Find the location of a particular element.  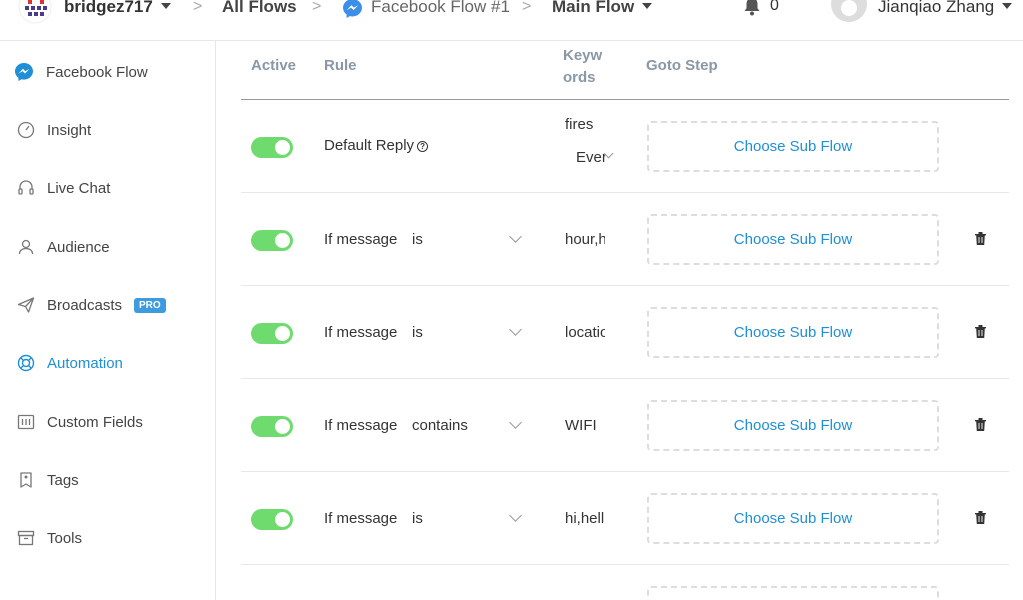

sidebar-item-live-chat: Live Chat is located at coordinates (107, 188).